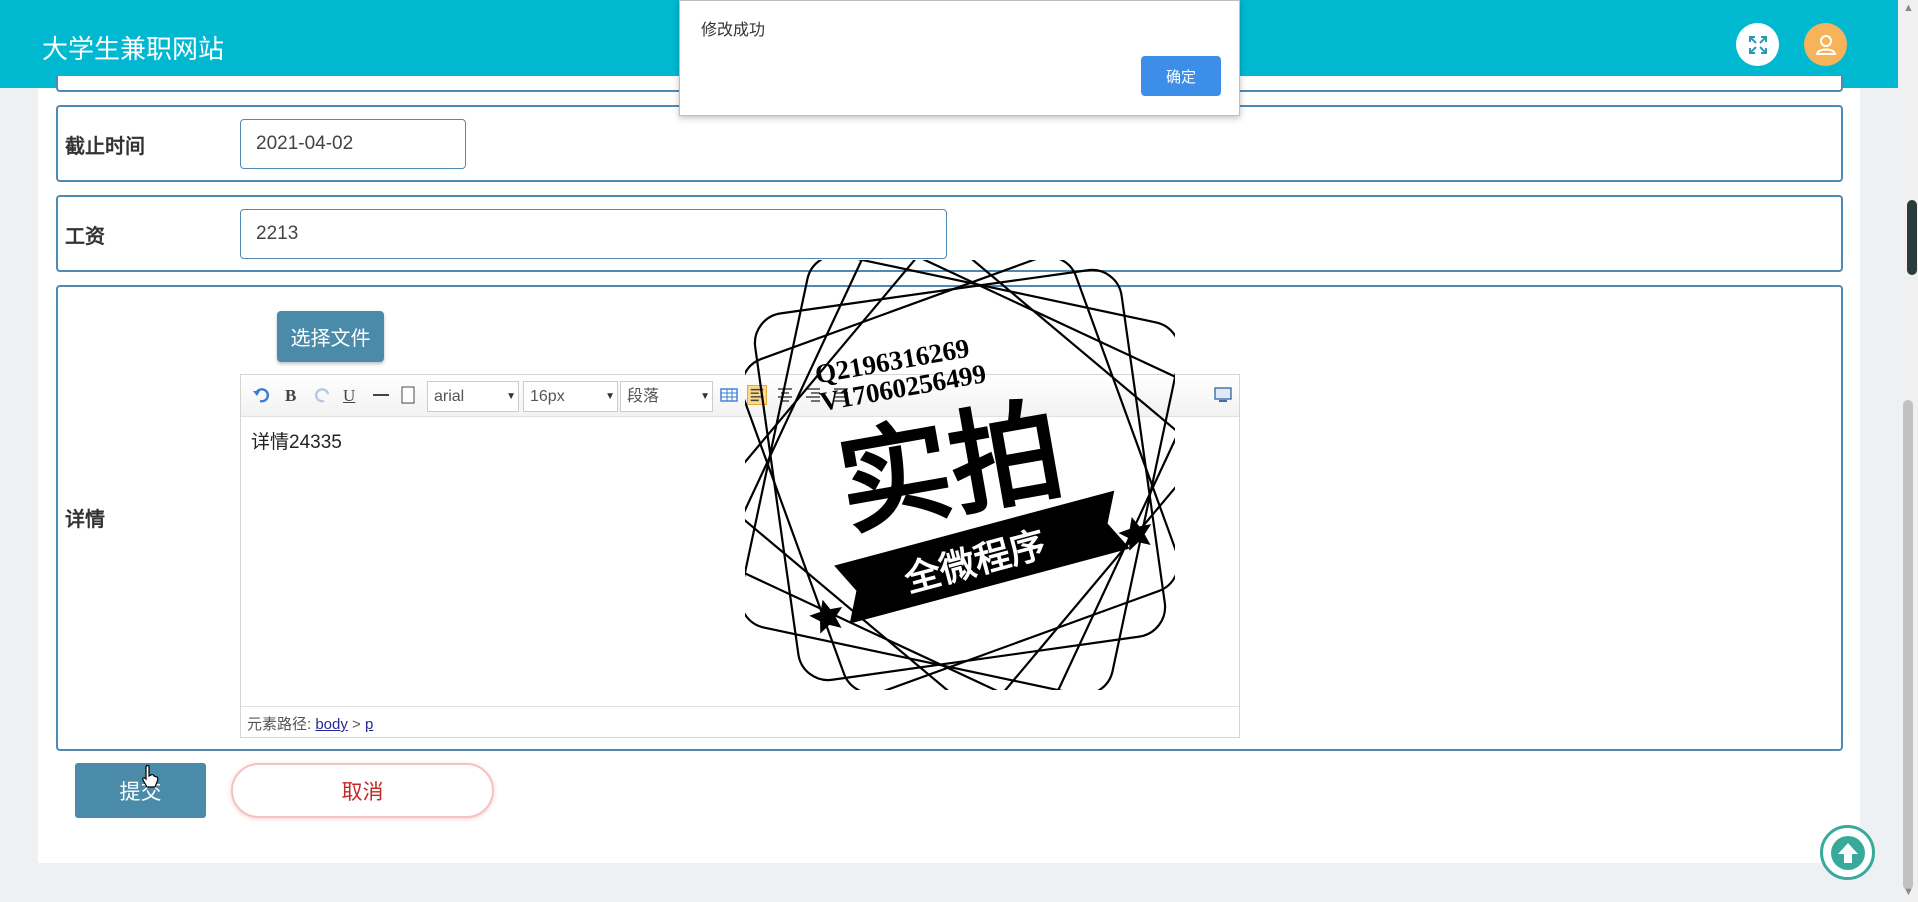 This screenshot has height=902, width=1918. Describe the element at coordinates (1908, 892) in the screenshot. I see `scroll-down-arrow-icon: ▼` at that location.